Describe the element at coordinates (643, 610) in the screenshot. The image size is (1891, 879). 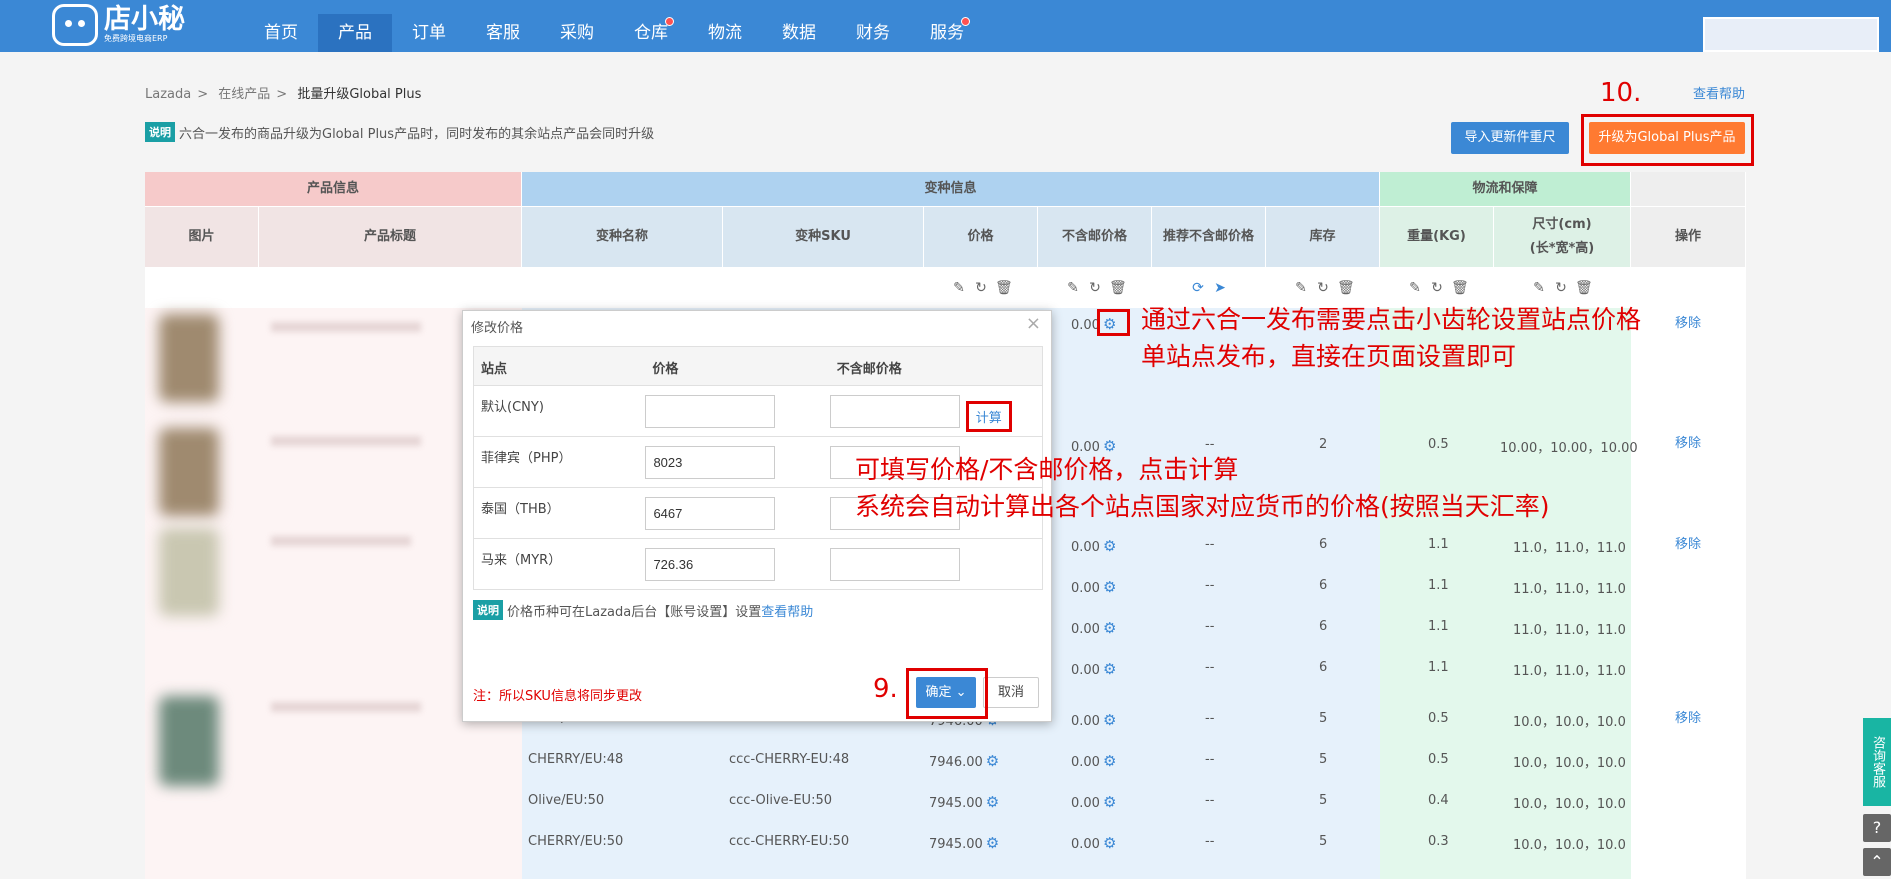
I see `currency-tip: 说明 价格币种可在Lazada后台【账号设置】设置 查看帮助` at that location.